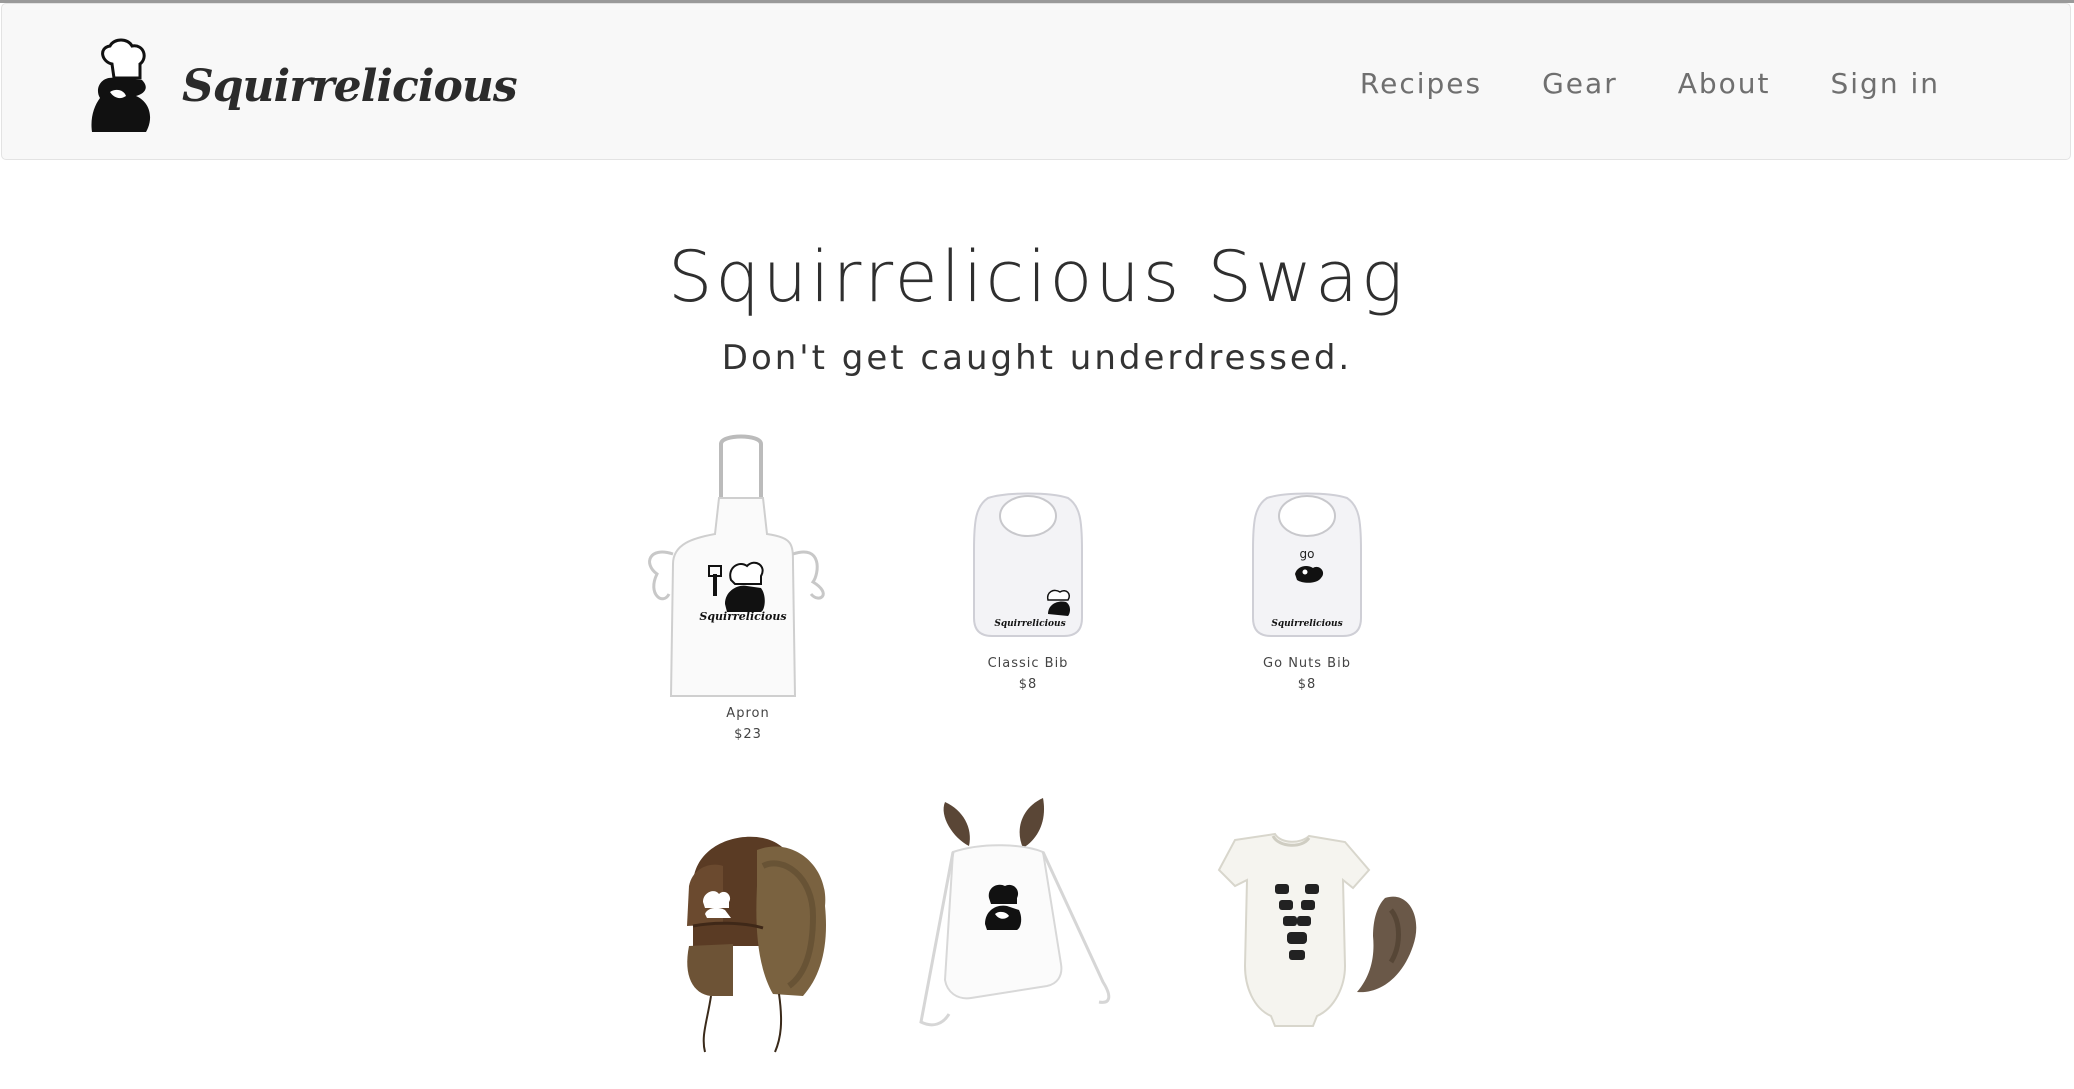 The image size is (2074, 1089). Describe the element at coordinates (748, 734) in the screenshot. I see `product-price: $23` at that location.